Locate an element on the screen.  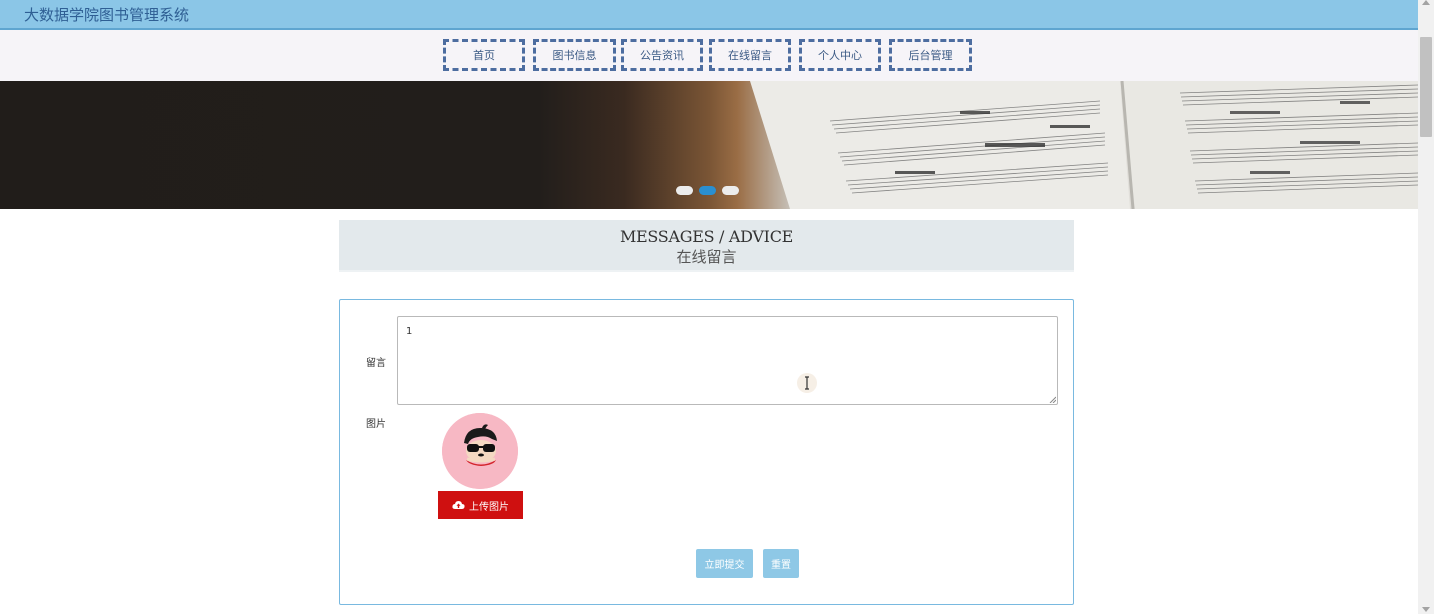
section-title-cn: 在线留言 is located at coordinates (706, 257).